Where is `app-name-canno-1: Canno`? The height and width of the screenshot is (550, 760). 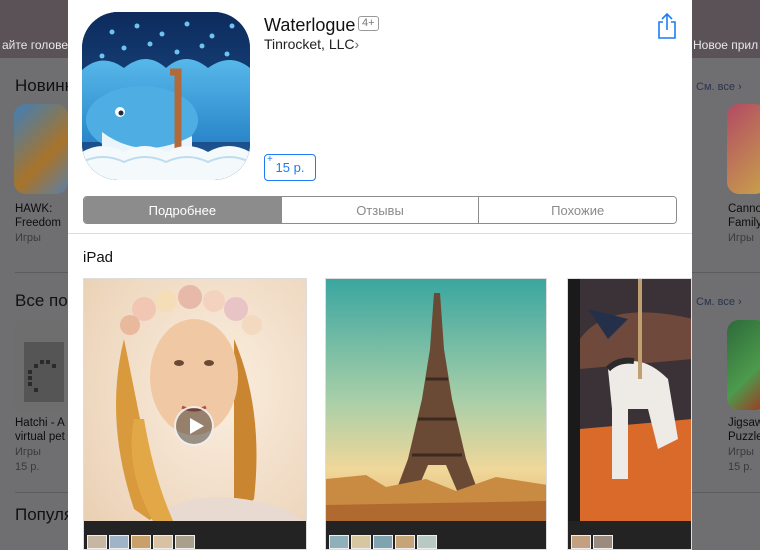 app-name-canno-1: Canno is located at coordinates (744, 209).